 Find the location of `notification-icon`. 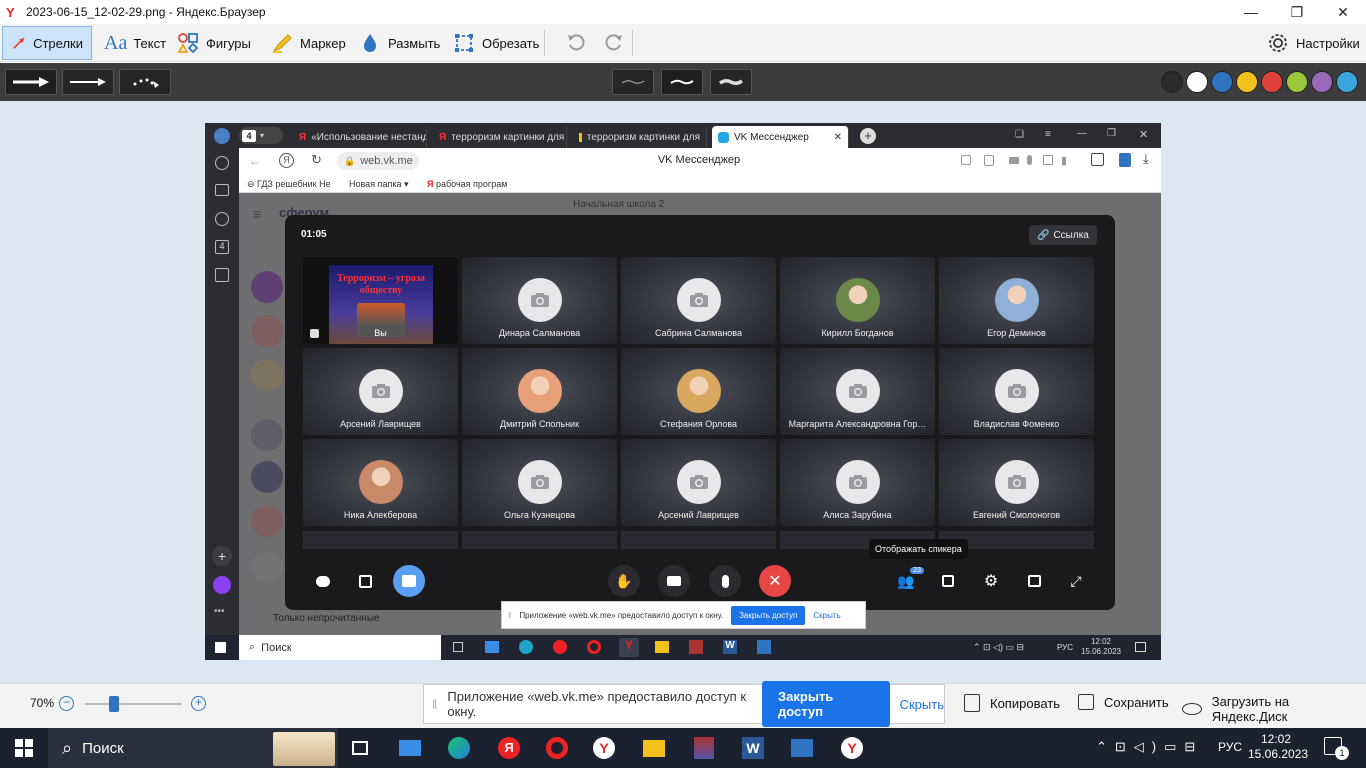

notification-icon is located at coordinates (1140, 647).